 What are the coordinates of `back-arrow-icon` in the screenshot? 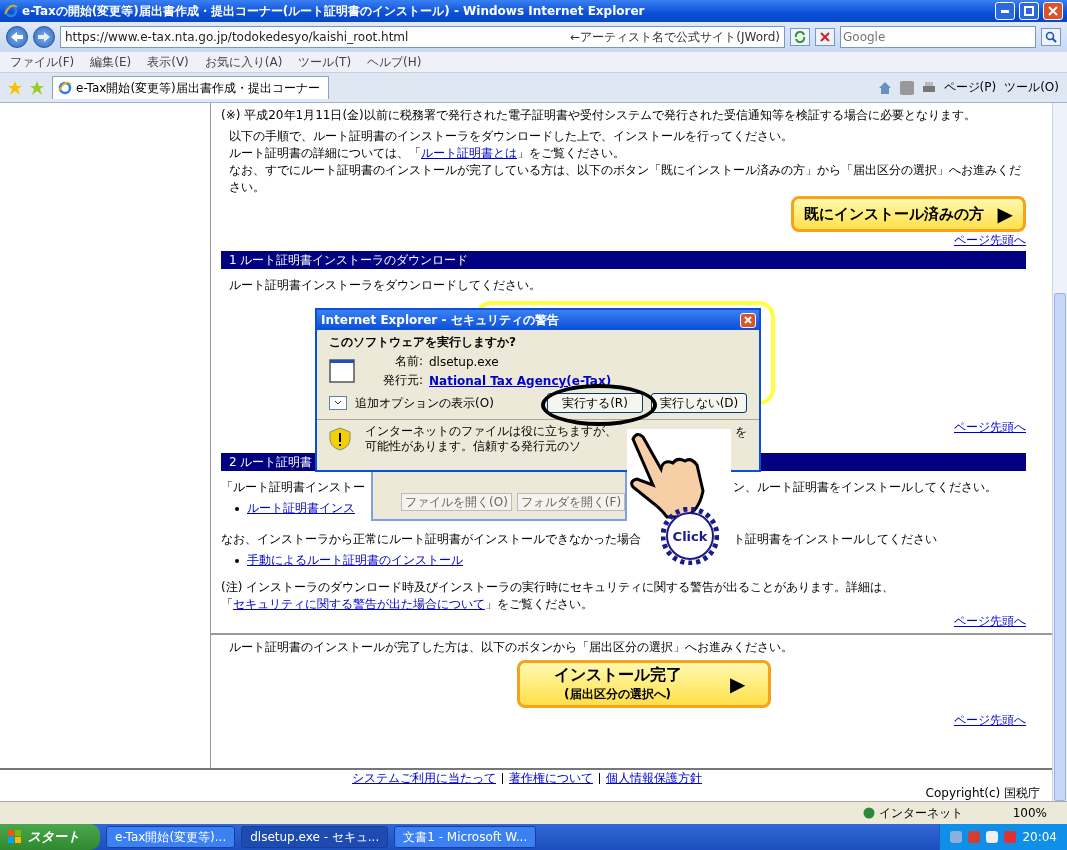 It's located at (17, 37).